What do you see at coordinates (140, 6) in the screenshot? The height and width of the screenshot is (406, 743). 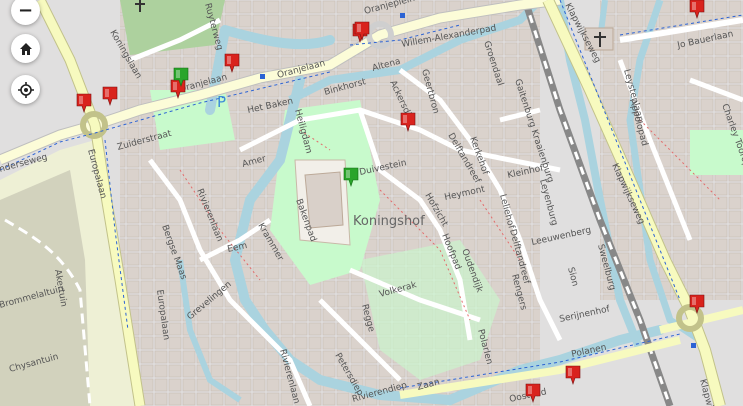 I see `church-icon` at bounding box center [140, 6].